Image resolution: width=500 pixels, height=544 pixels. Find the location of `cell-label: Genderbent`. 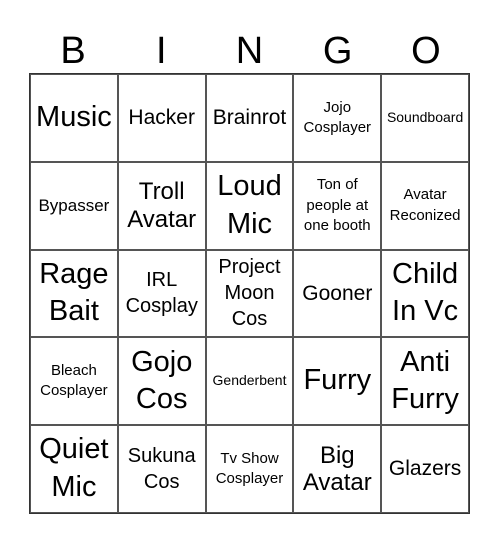

cell-label: Genderbent is located at coordinates (249, 380).